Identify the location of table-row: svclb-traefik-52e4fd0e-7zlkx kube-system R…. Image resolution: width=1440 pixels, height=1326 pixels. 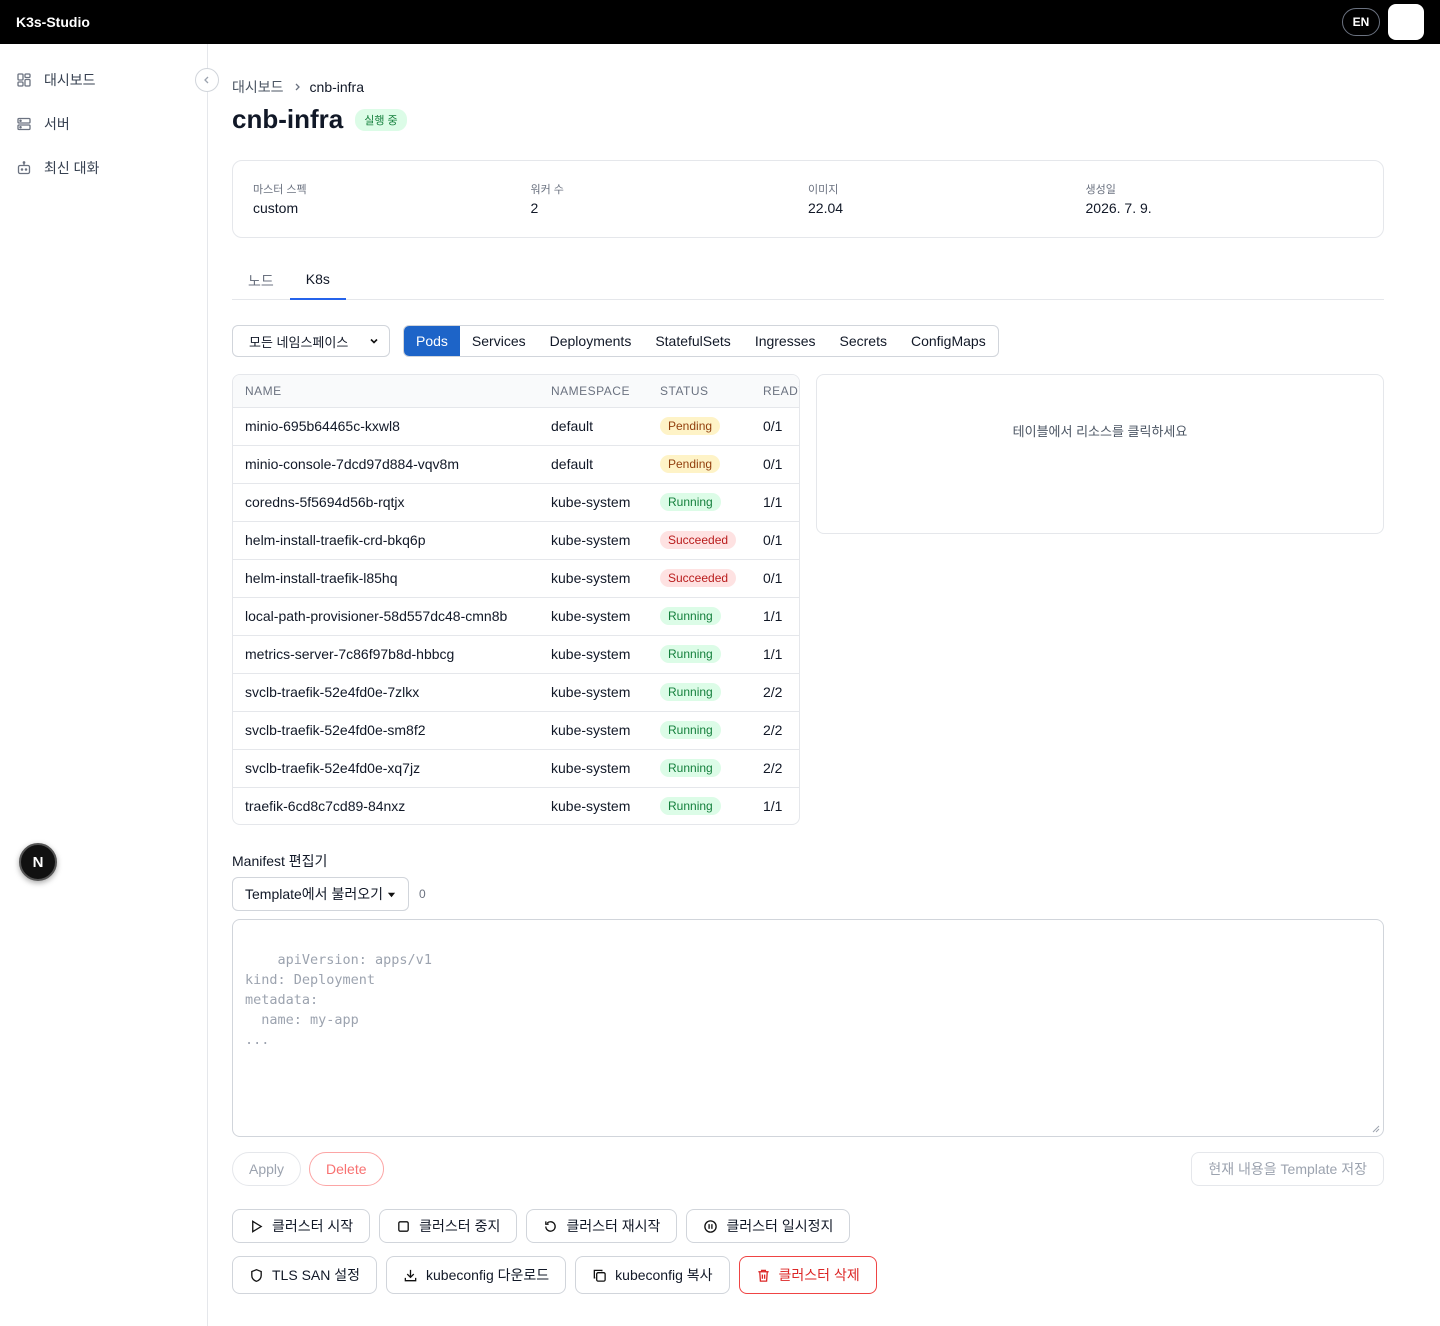
(516, 691).